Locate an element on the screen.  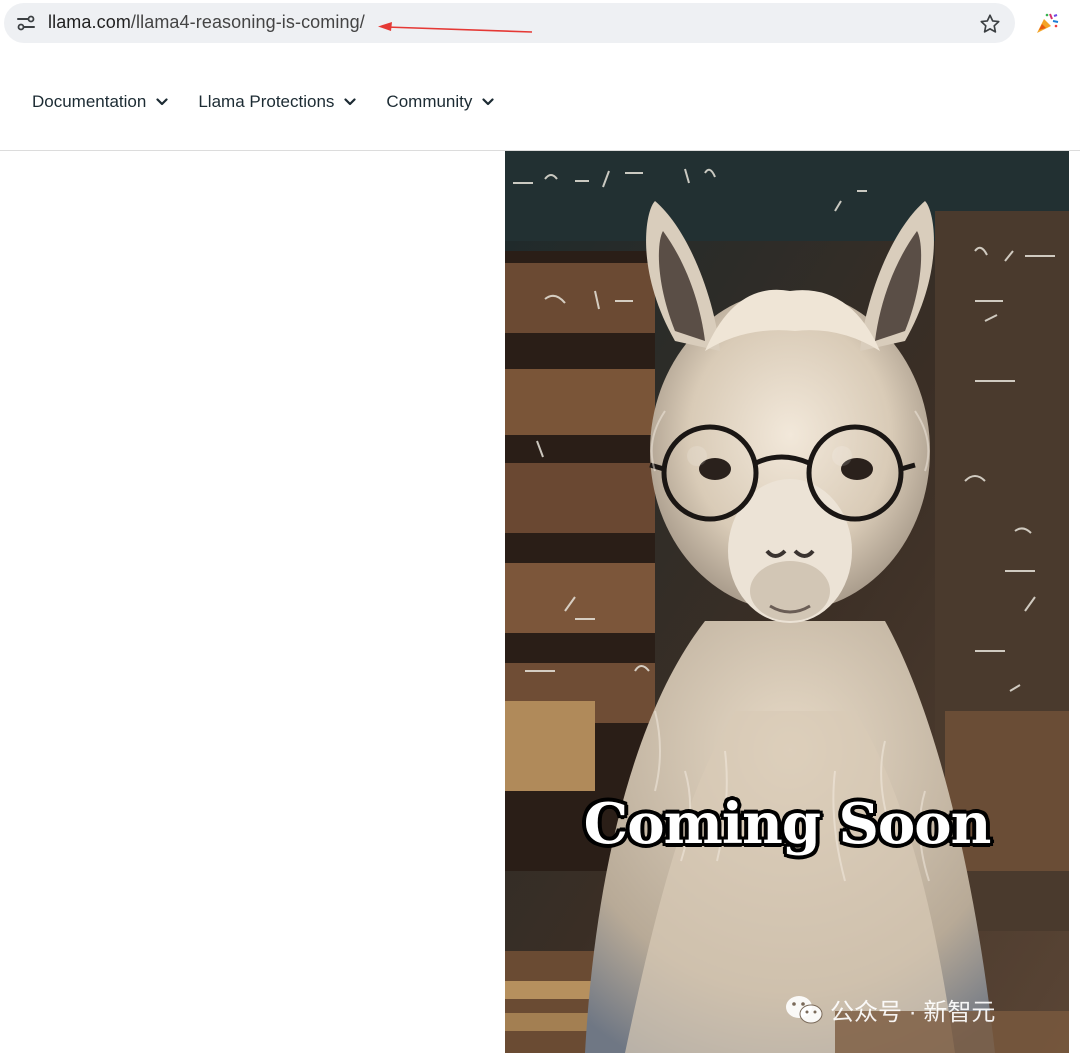
browser-toolbar: llama.com/llama4-reasoning-is-coming/ is located at coordinates (540, 24).